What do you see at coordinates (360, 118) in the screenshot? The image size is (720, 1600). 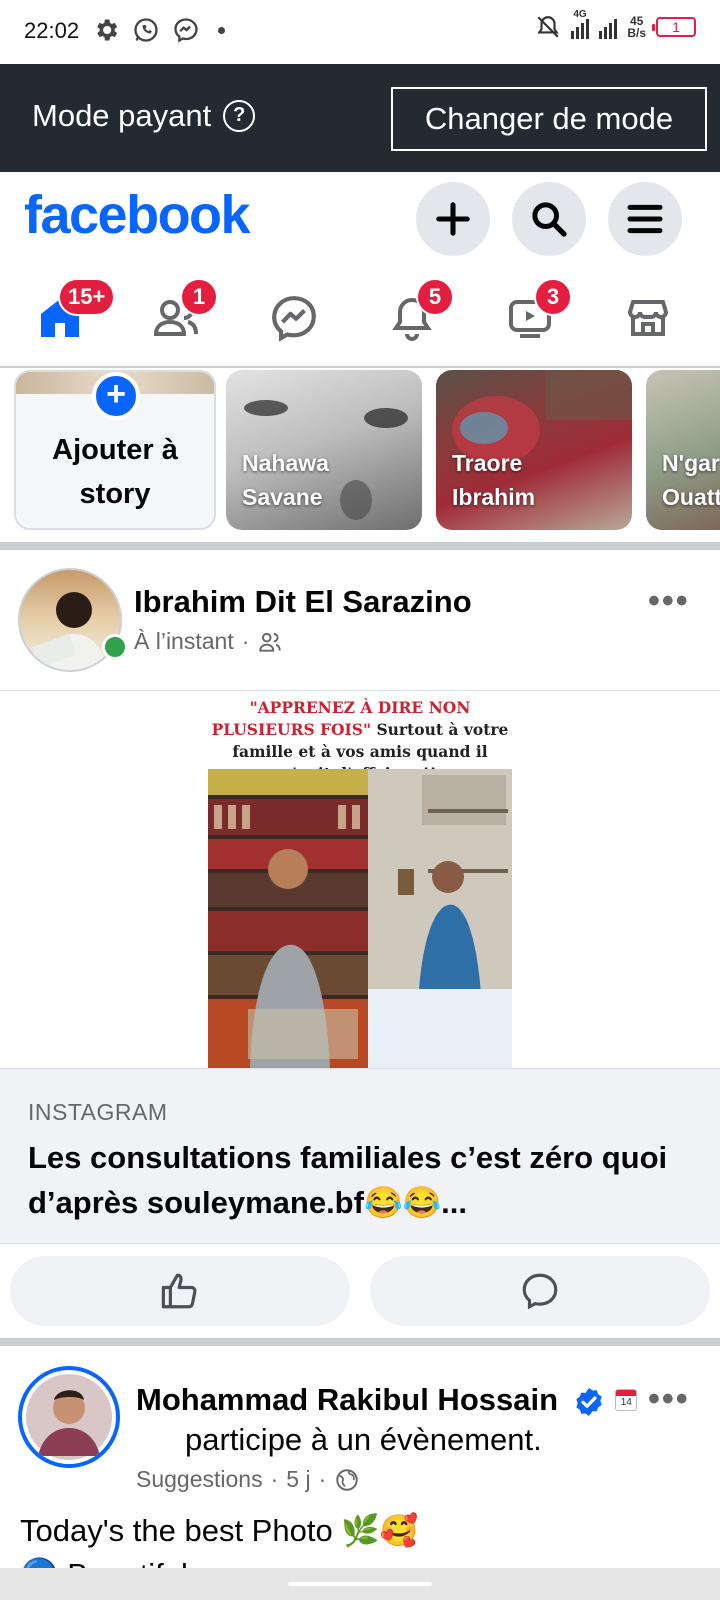 I see `mode-bar: Mode payant ? Changer de mode` at bounding box center [360, 118].